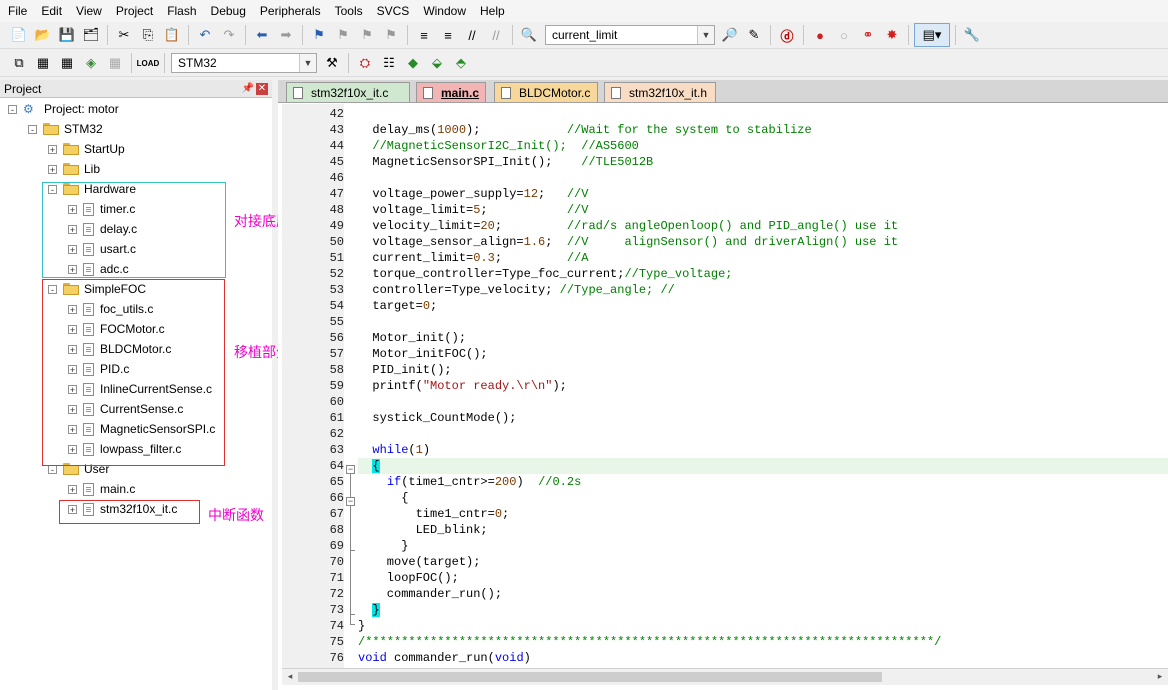 The width and height of the screenshot is (1168, 690). Describe the element at coordinates (89, 11) in the screenshot. I see `menu-view: View` at that location.